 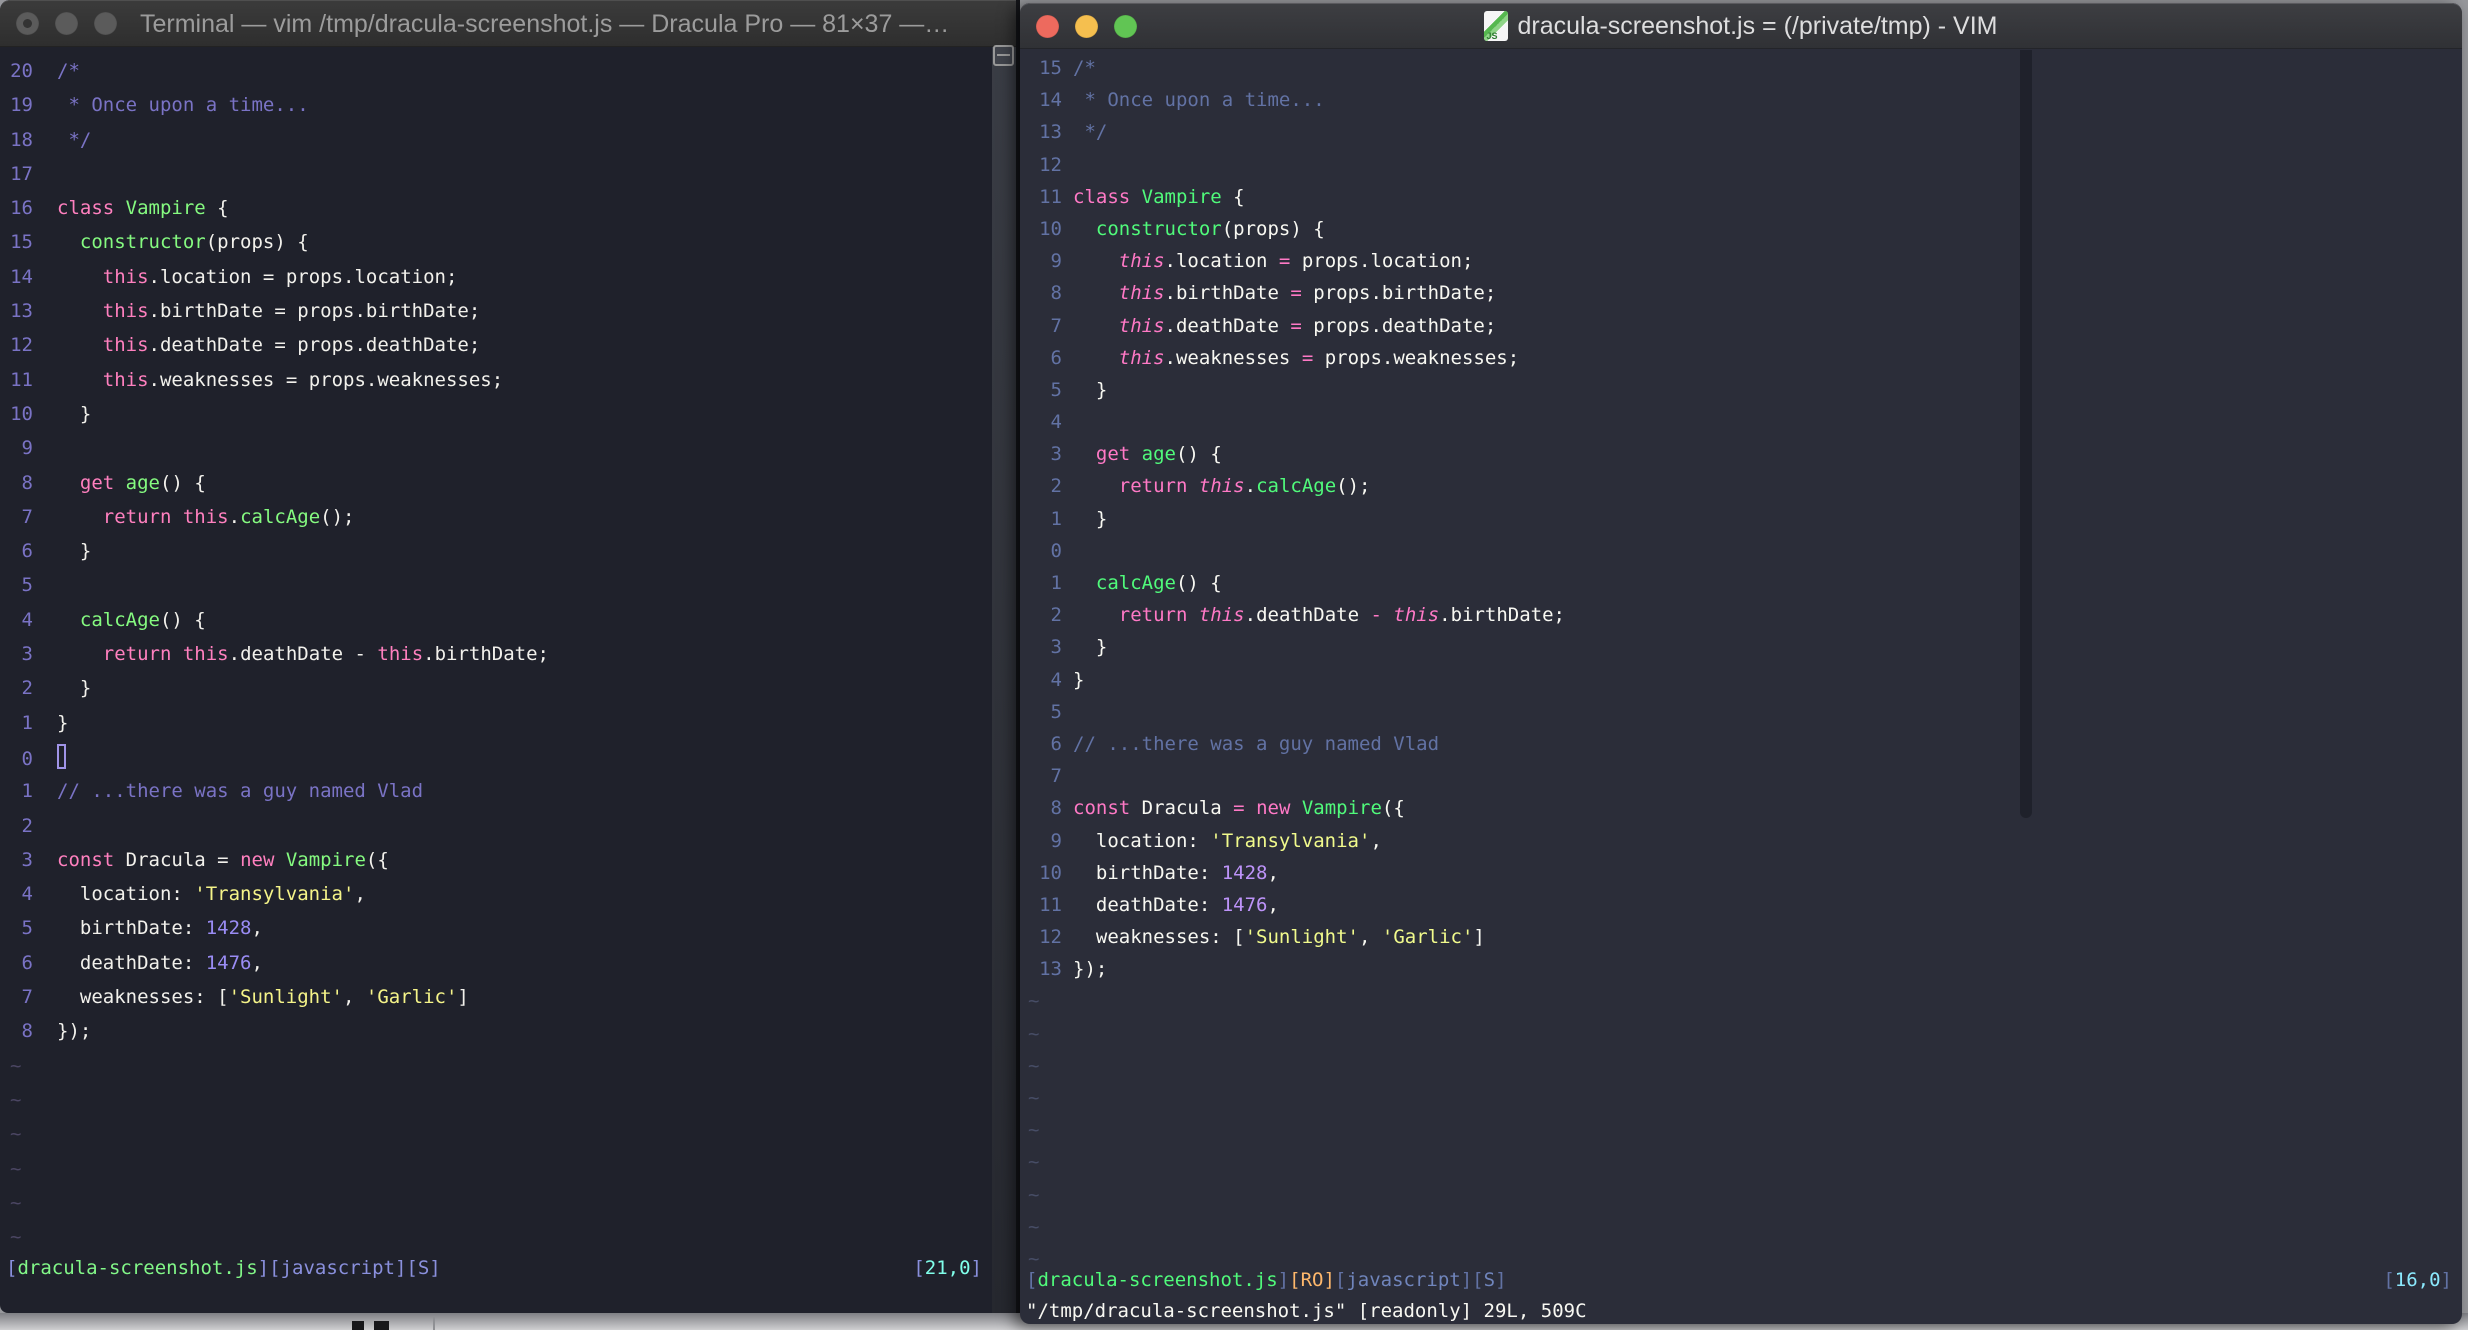 What do you see at coordinates (496, 380) in the screenshot?
I see `code-line: 11 this.weaknesses = props.weaknesses;` at bounding box center [496, 380].